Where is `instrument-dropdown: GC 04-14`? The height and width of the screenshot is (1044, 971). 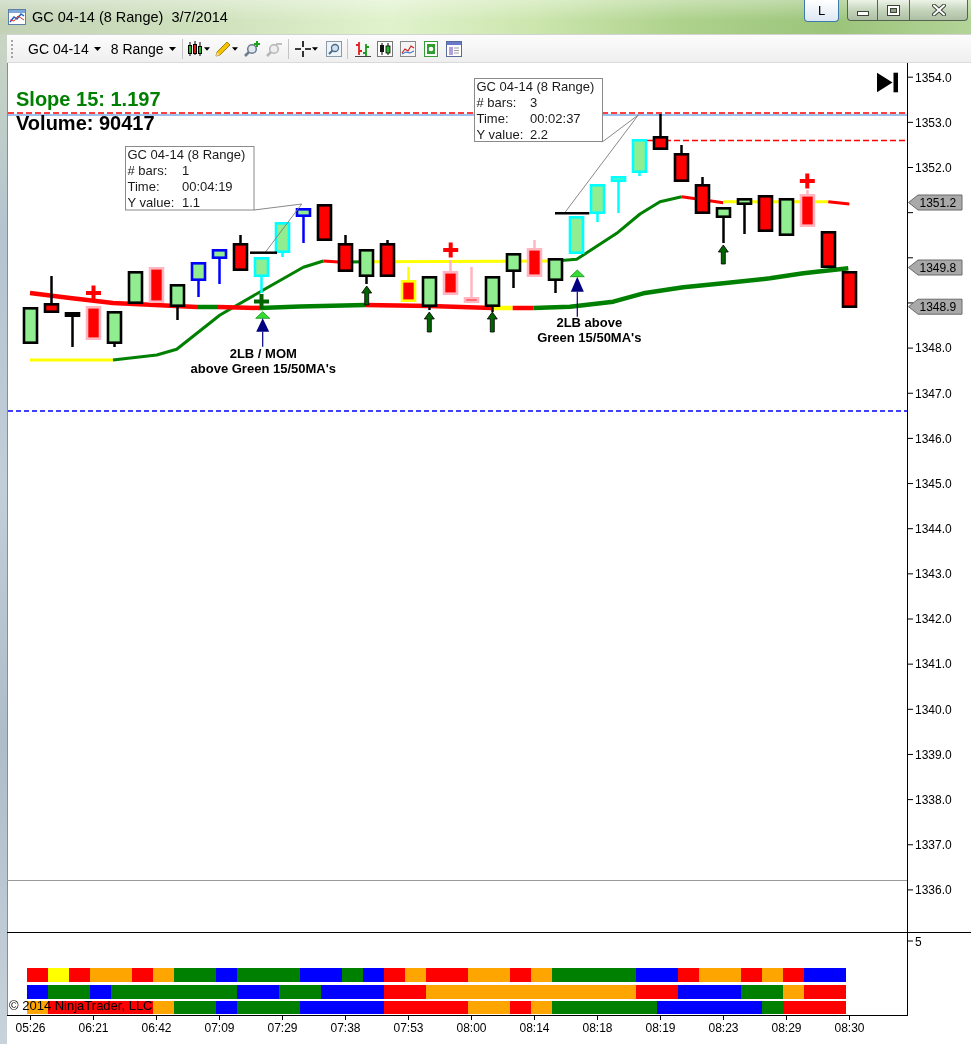 instrument-dropdown: GC 04-14 is located at coordinates (64, 48).